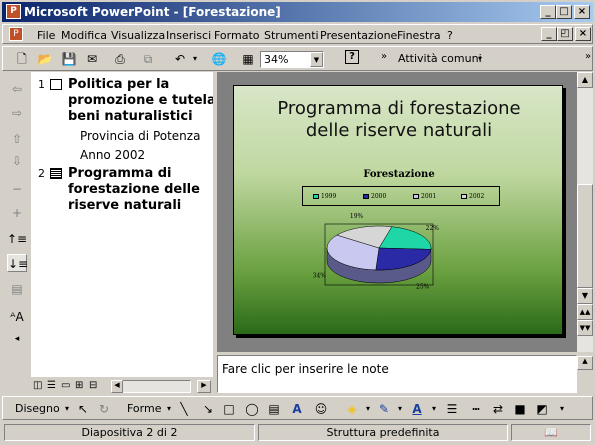  Describe the element at coordinates (17, 139) in the screenshot. I see `move-up-icon: ⇧` at that location.